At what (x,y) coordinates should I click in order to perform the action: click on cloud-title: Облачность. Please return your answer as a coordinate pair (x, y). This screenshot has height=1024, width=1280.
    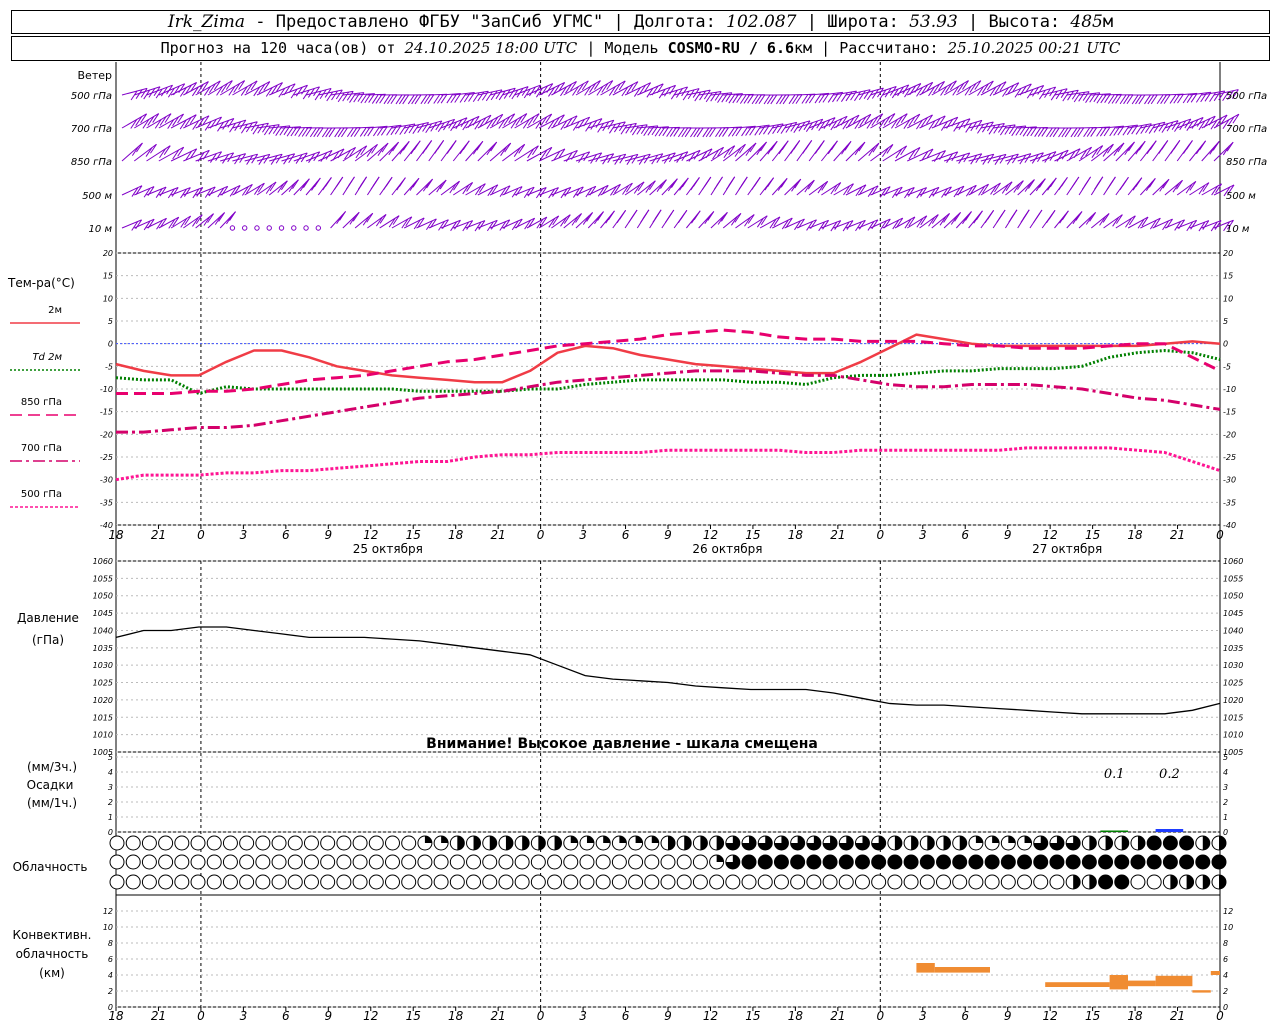
    Looking at the image, I should click on (50, 867).